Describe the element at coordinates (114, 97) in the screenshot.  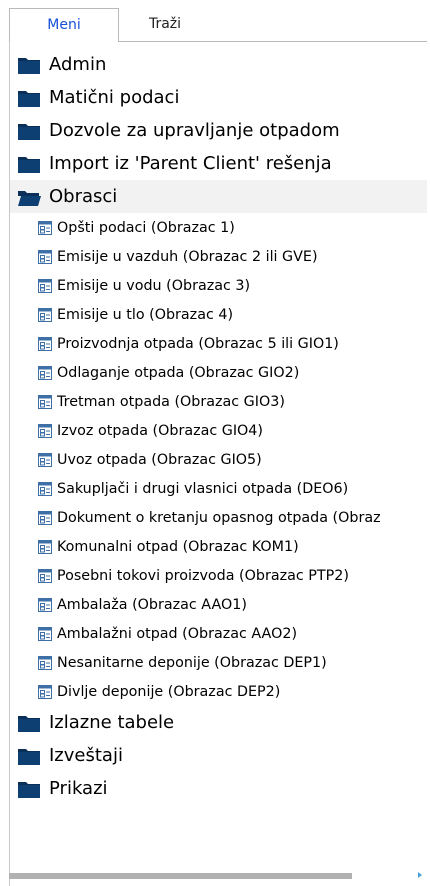
I see `folder-label: Matični podaci` at that location.